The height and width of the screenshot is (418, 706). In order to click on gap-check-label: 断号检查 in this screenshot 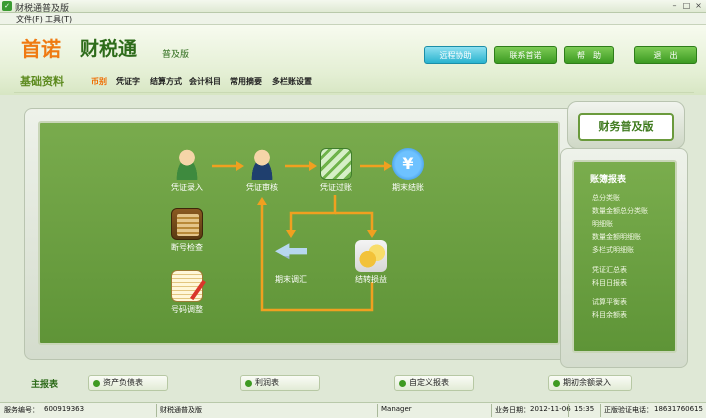, I will do `click(187, 247)`.